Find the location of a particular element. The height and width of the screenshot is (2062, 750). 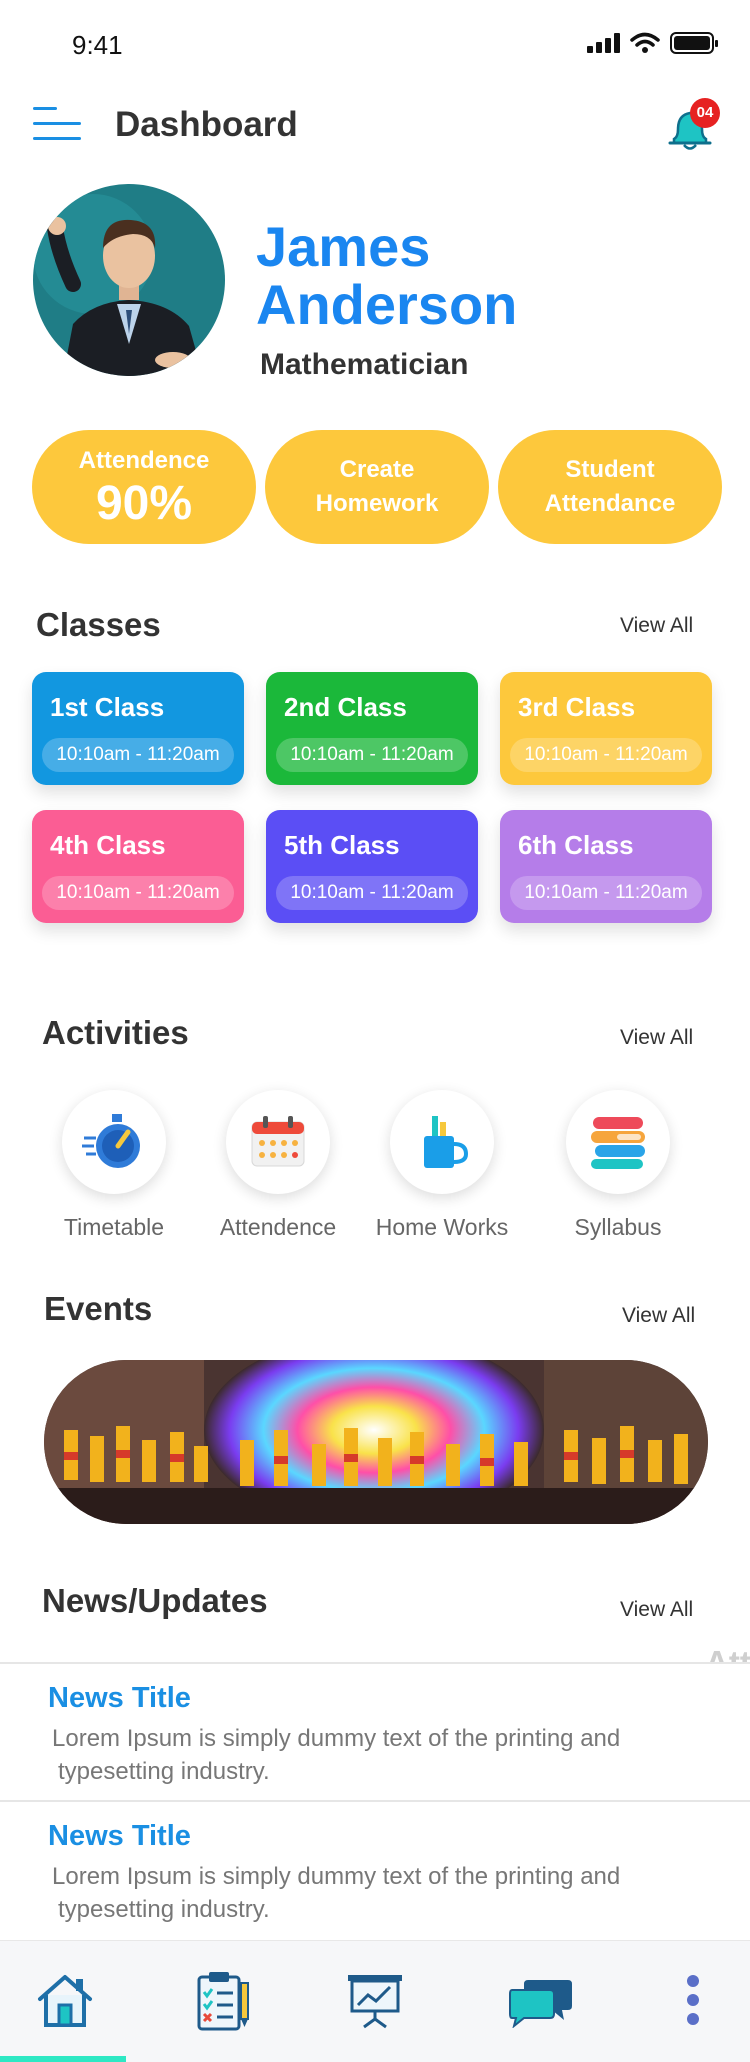

calendar-icon is located at coordinates (278, 1142).